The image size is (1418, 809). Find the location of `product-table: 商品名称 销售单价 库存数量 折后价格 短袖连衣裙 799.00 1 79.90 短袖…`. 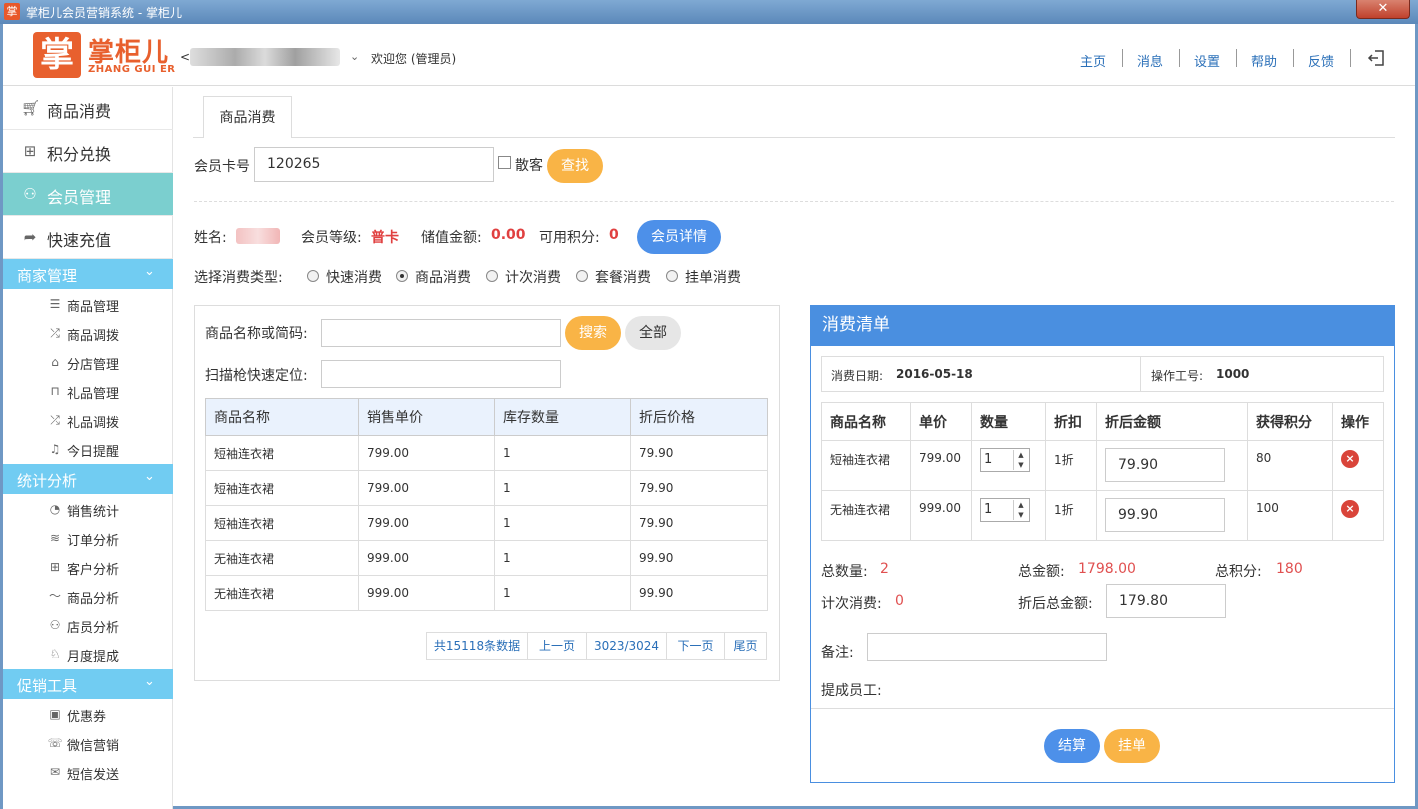

product-table: 商品名称 销售单价 库存数量 折后价格 短袖连衣裙 799.00 1 79.90 短袖… is located at coordinates (486, 504).